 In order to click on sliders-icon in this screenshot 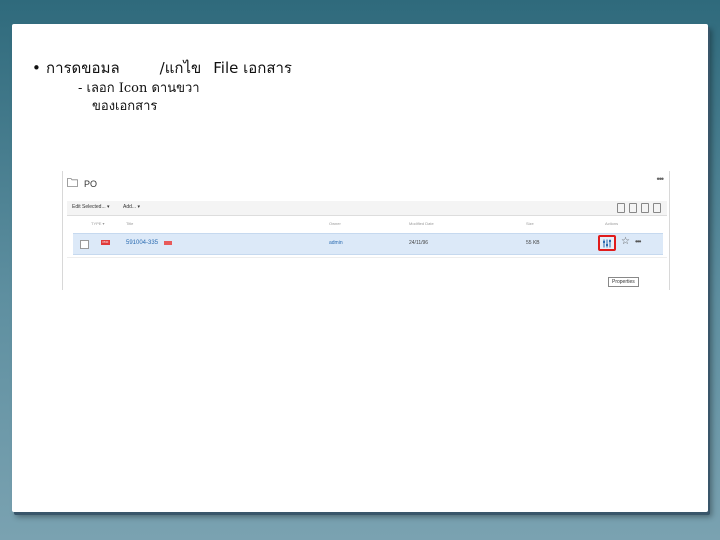, I will do `click(607, 243)`.